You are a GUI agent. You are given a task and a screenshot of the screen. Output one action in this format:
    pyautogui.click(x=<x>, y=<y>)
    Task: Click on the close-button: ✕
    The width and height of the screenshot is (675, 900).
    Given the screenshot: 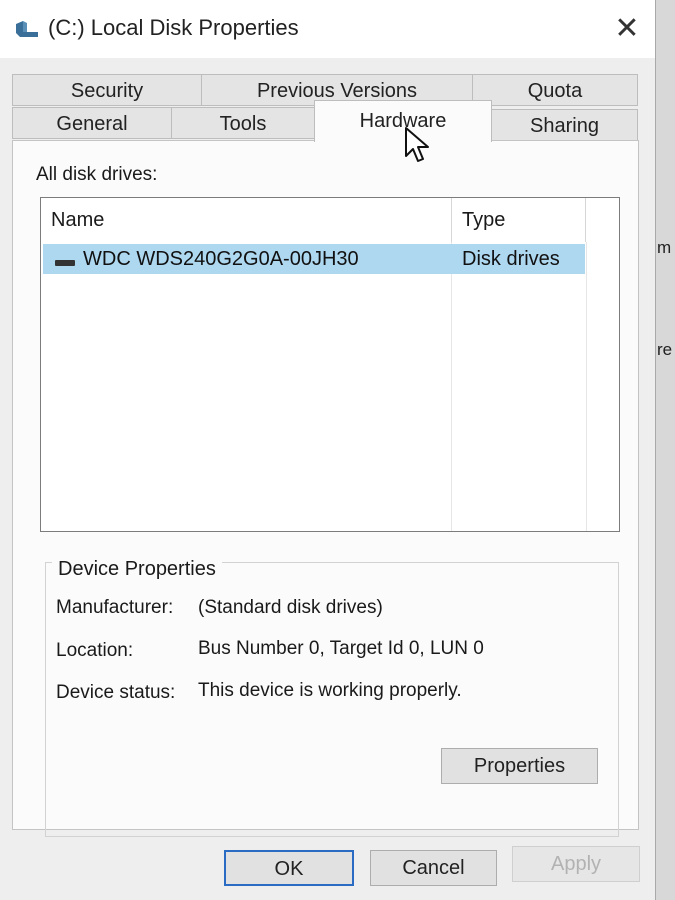 What is the action you would take?
    pyautogui.click(x=627, y=29)
    